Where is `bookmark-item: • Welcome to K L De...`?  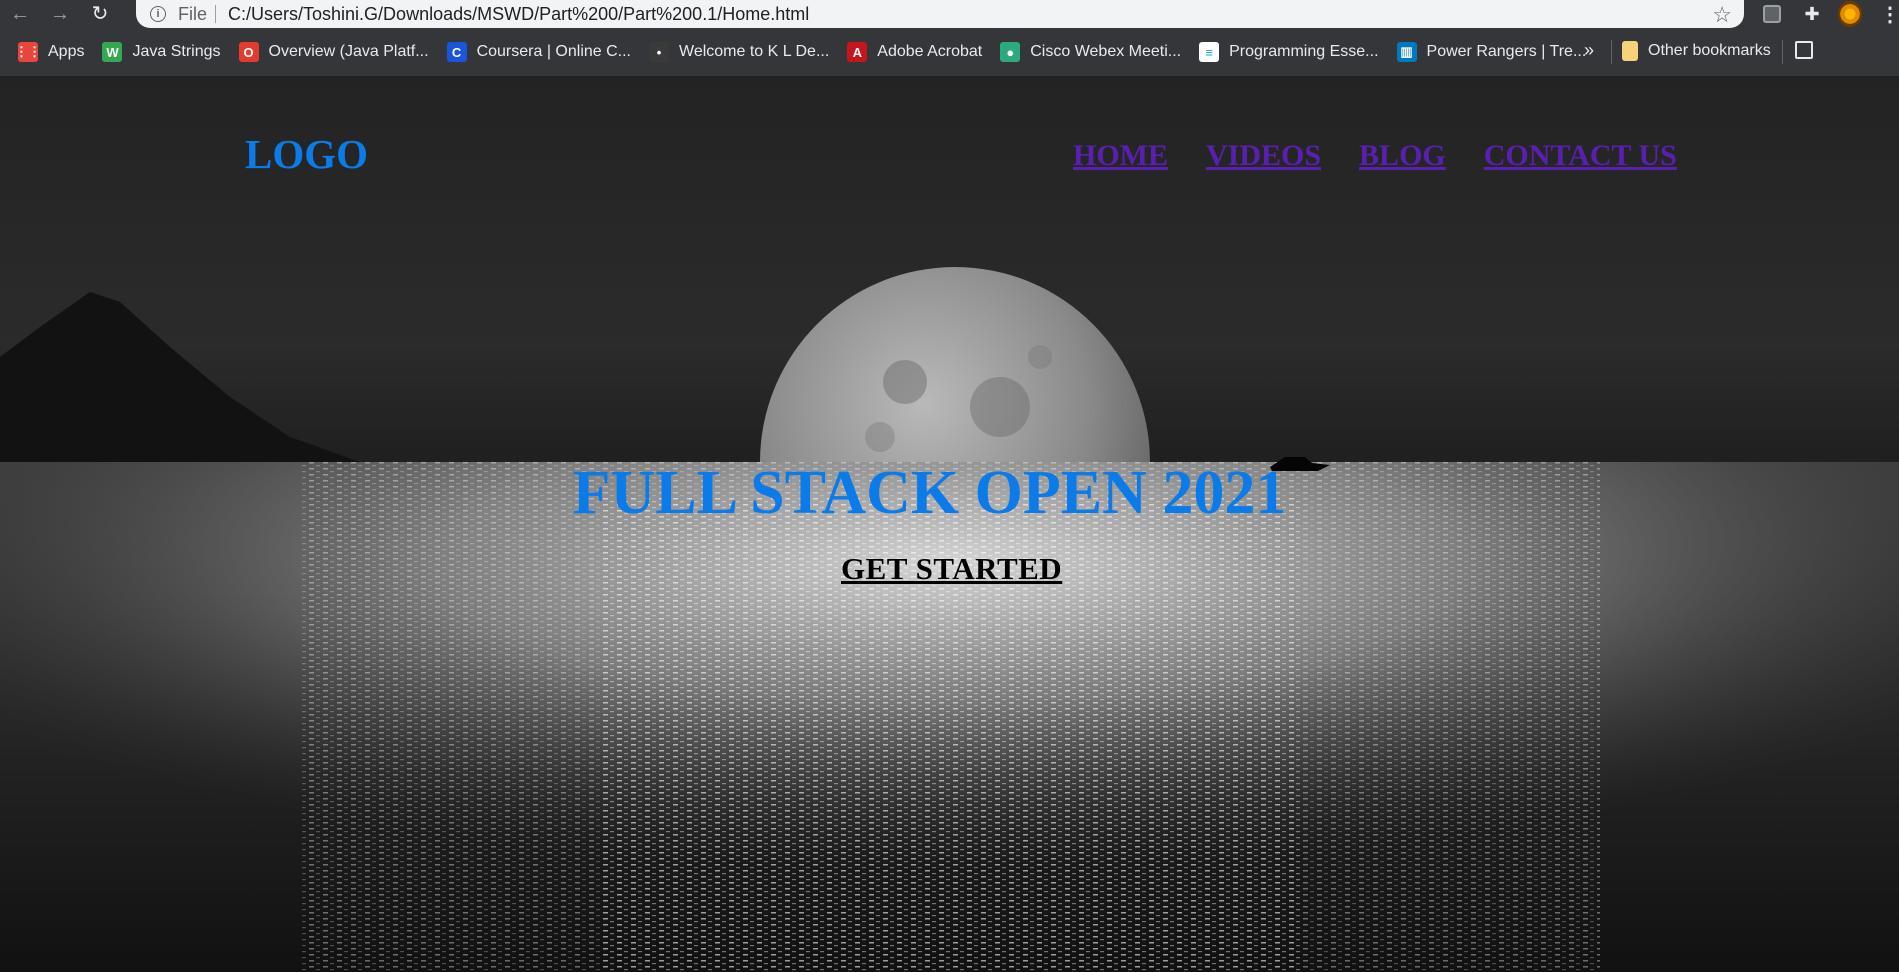
bookmark-item: • Welcome to K L De... is located at coordinates (739, 52).